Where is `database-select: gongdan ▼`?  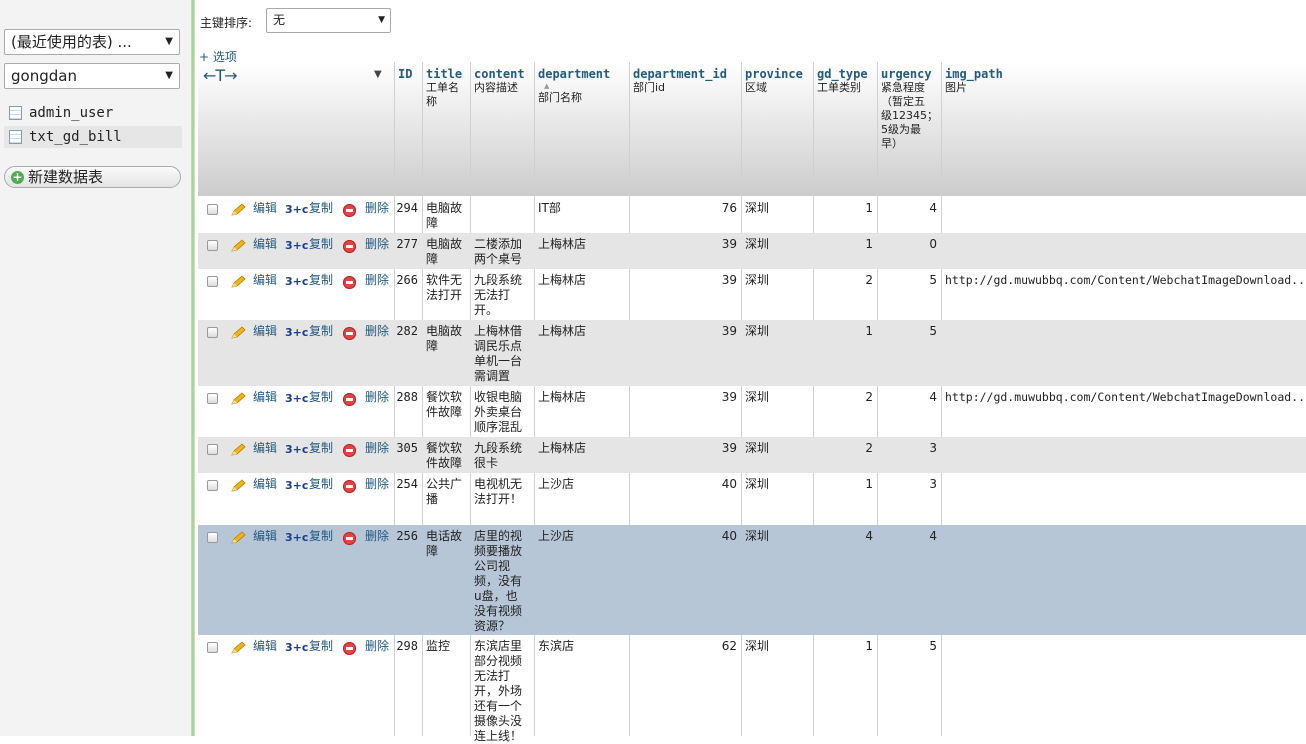
database-select: gongdan ▼ is located at coordinates (92, 76).